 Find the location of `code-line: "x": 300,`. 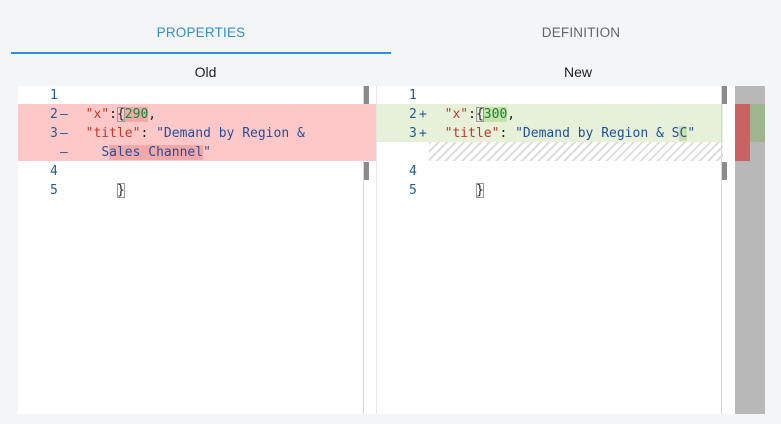

code-line: "x": 300, is located at coordinates (472, 114).